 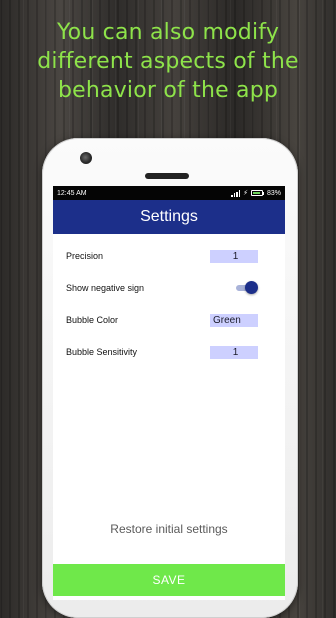 I want to click on promo-line-1: You can also modify, so click(x=168, y=32).